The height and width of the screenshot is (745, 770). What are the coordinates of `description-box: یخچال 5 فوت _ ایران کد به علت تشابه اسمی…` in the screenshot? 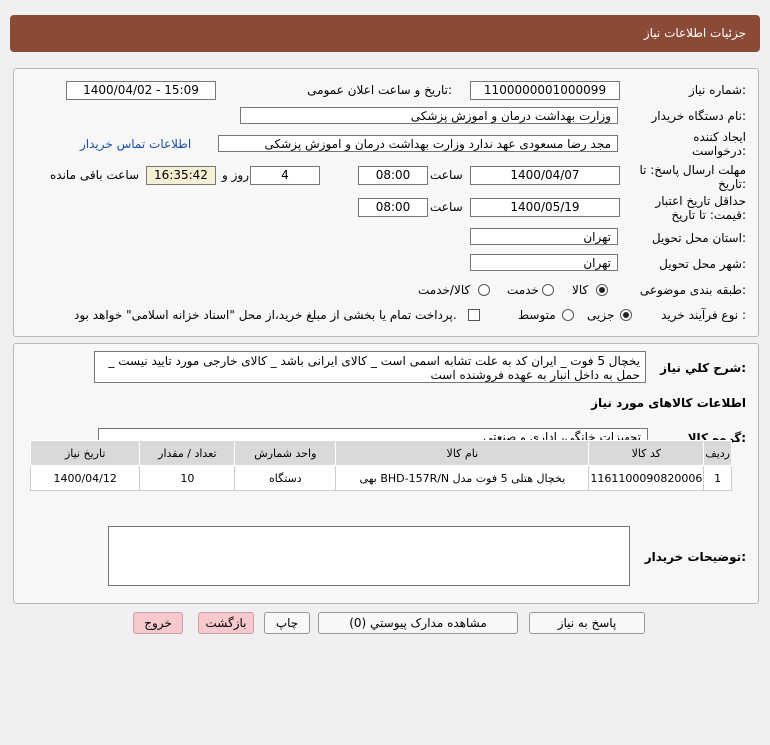 It's located at (370, 367).